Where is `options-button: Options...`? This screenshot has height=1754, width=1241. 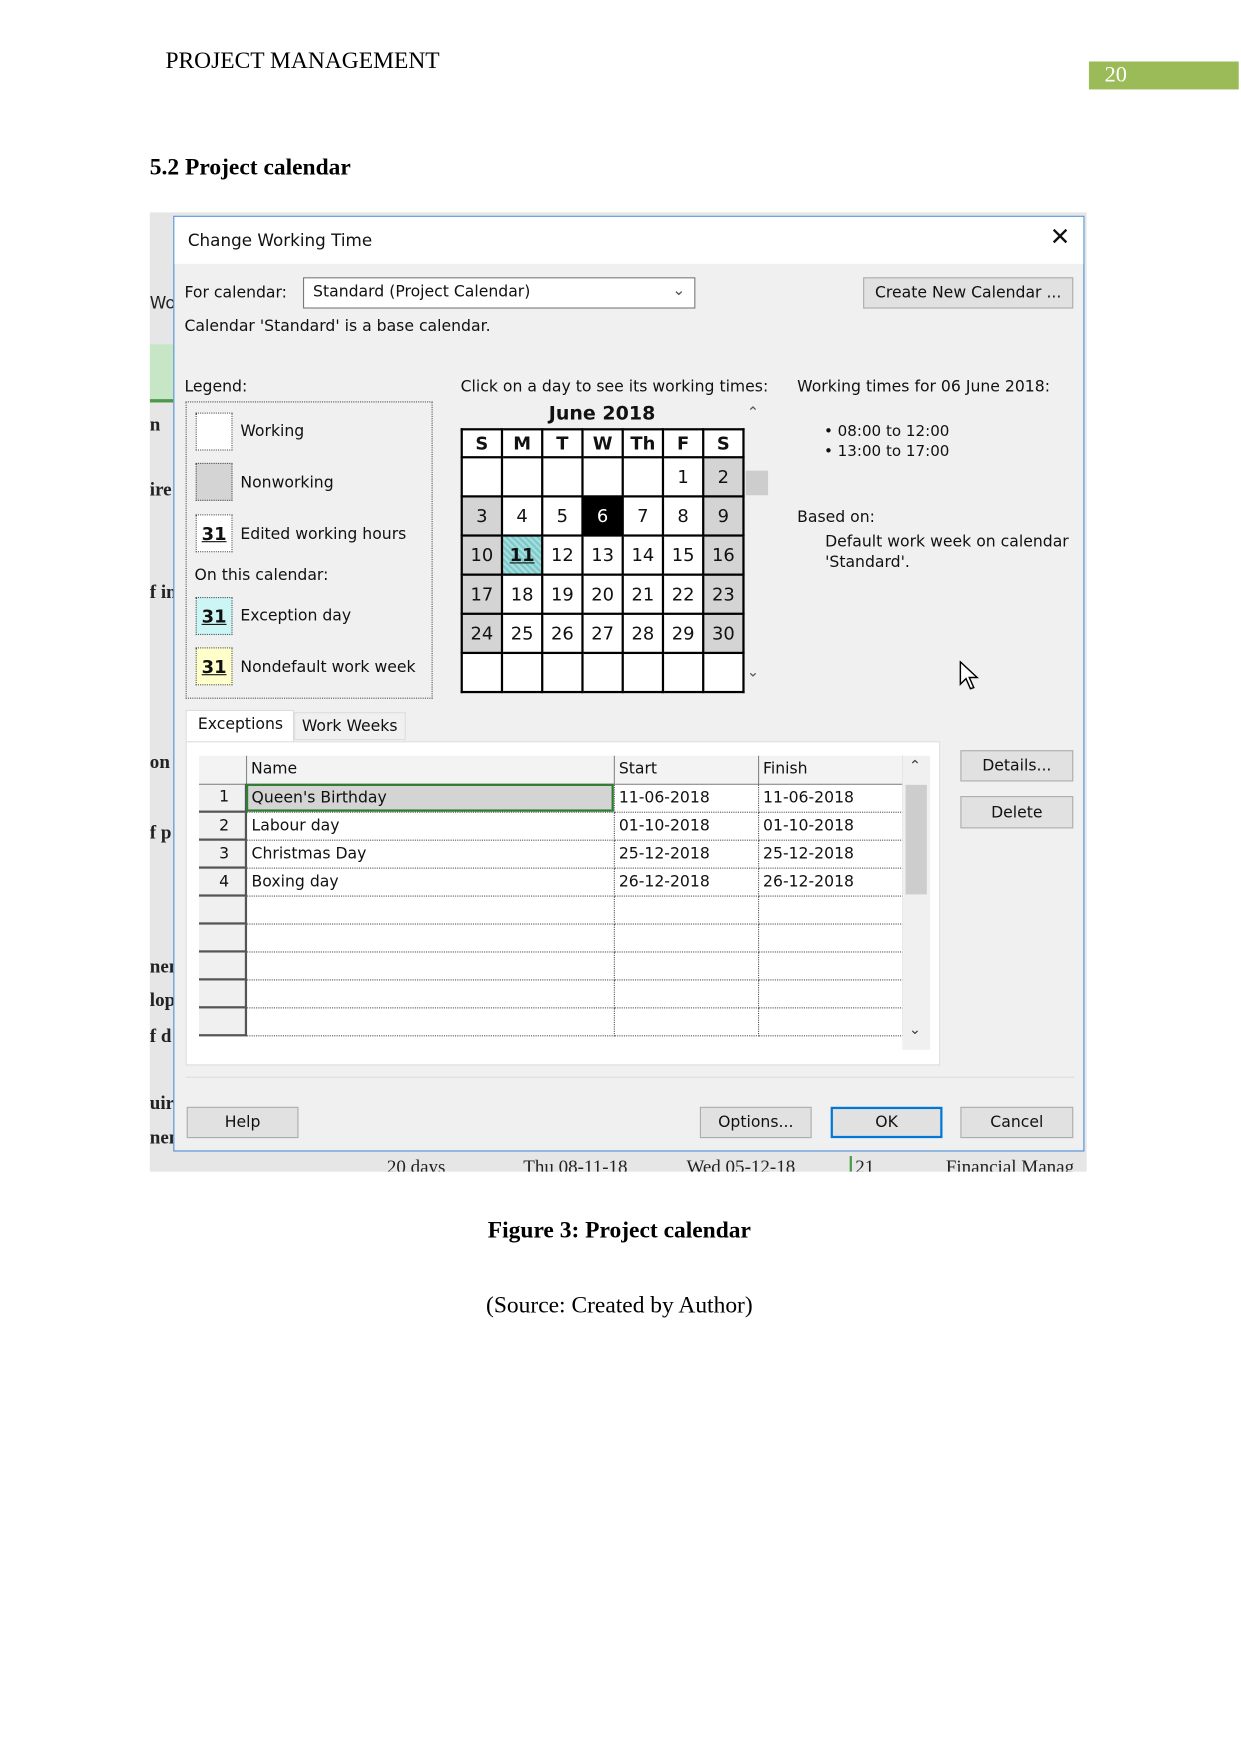
options-button: Options... is located at coordinates (755, 1122).